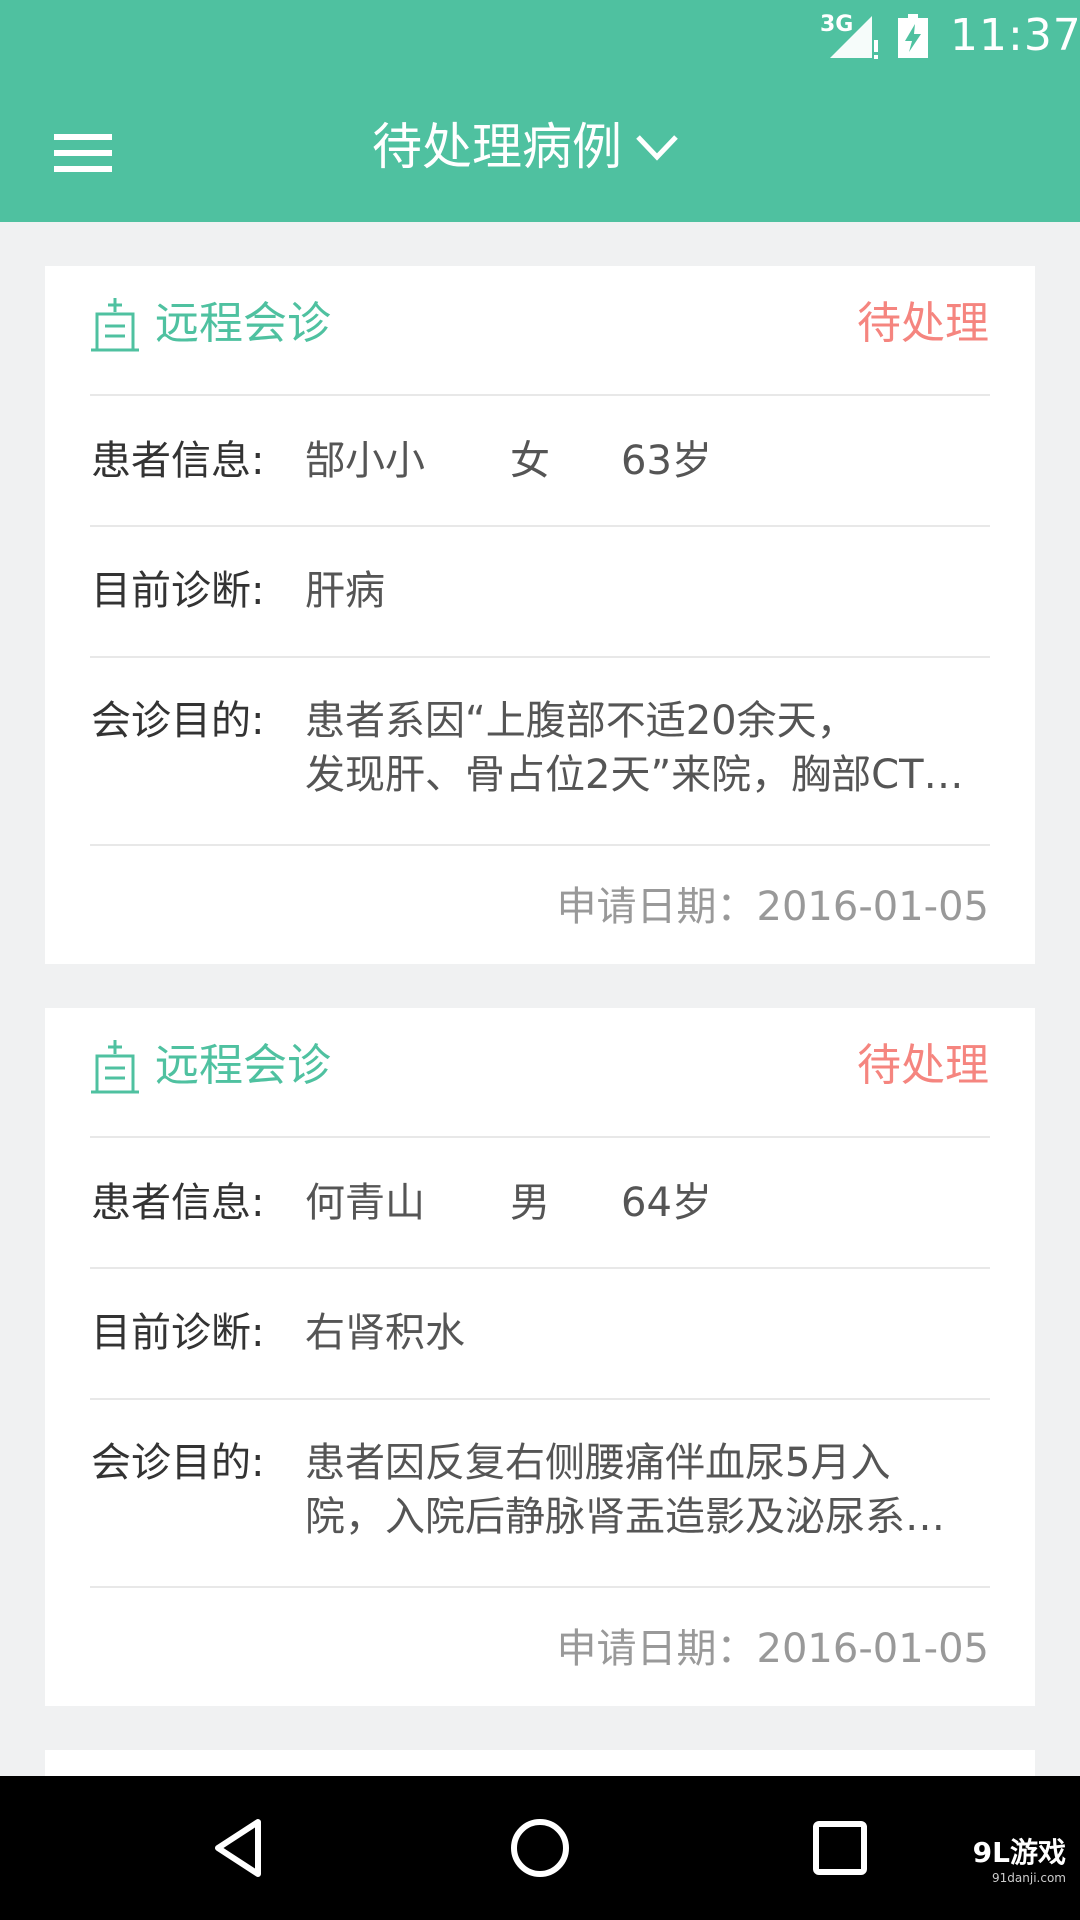  I want to click on status-time: 11:37, so click(1015, 35).